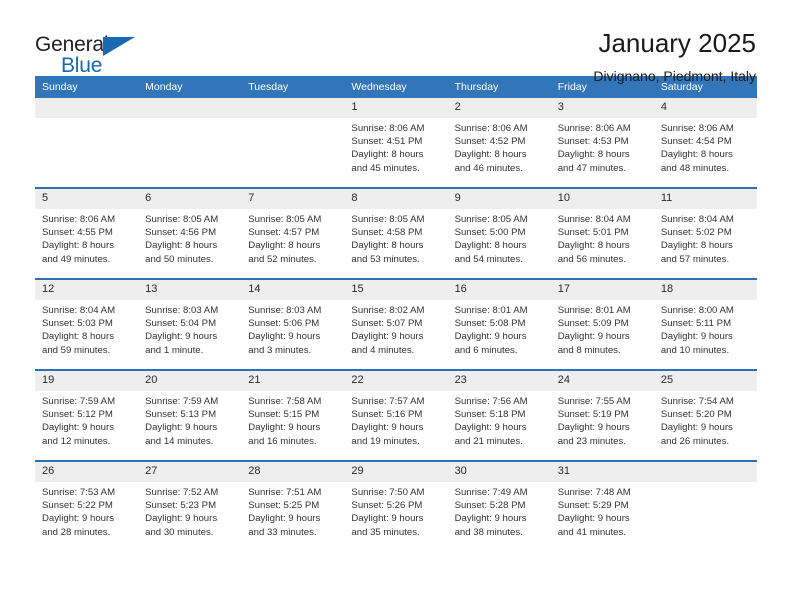 This screenshot has width=792, height=612. I want to click on daylight-text: and 50 minutes., so click(179, 259).